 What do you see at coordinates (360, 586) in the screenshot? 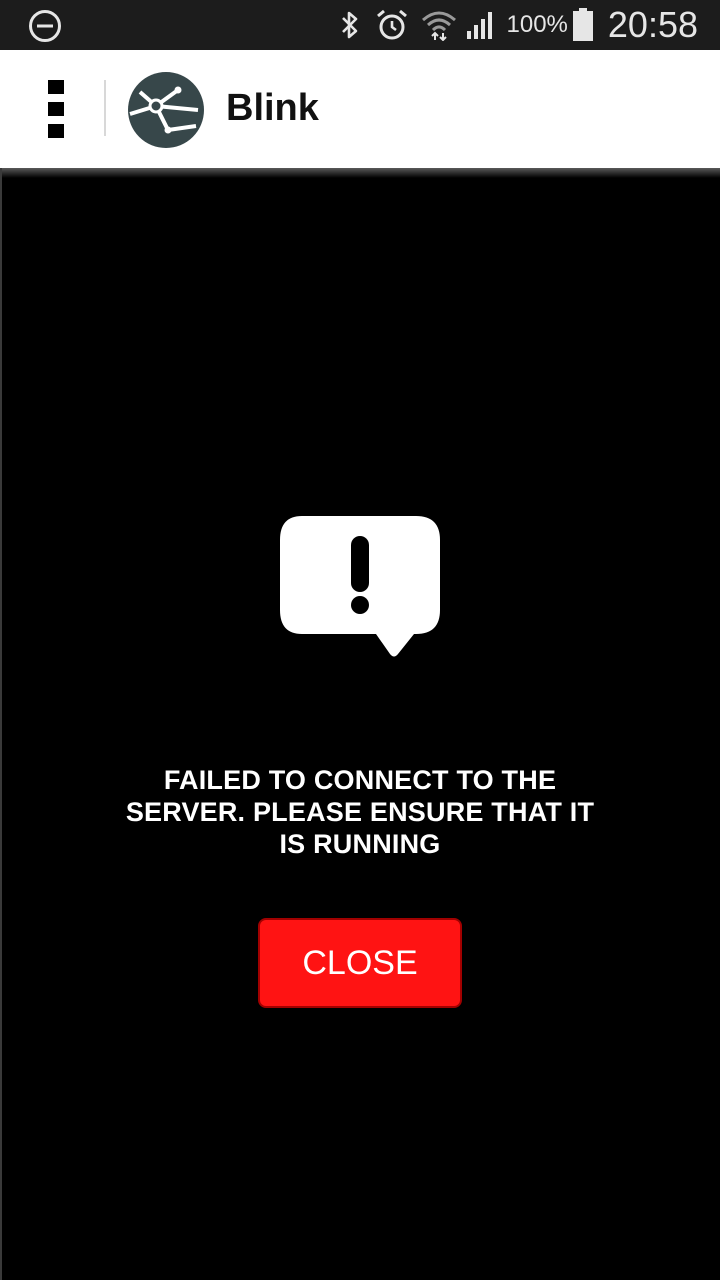
I see `alert-speech-bubble-icon` at bounding box center [360, 586].